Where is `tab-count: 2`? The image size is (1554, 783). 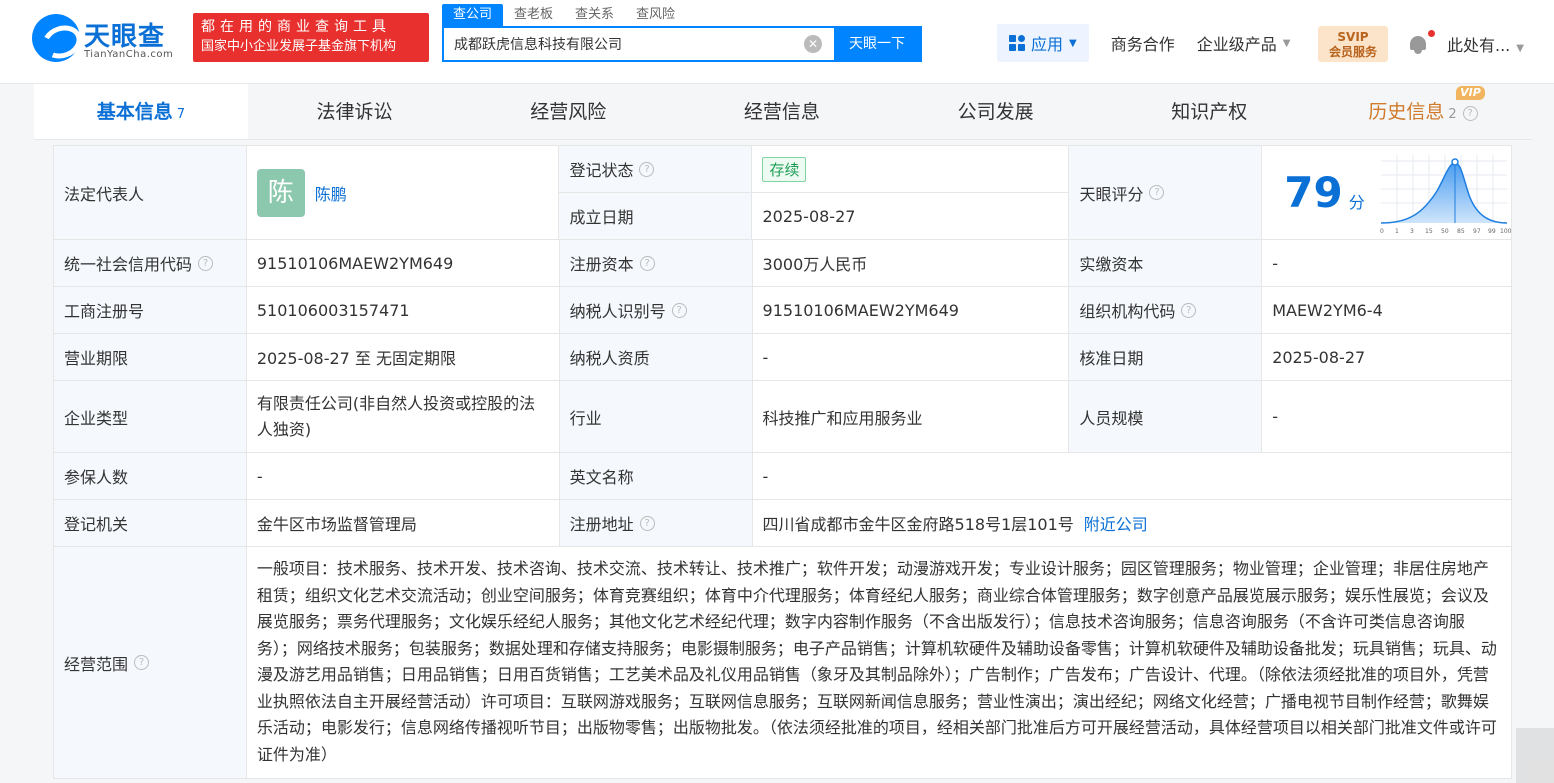 tab-count: 2 is located at coordinates (1452, 114).